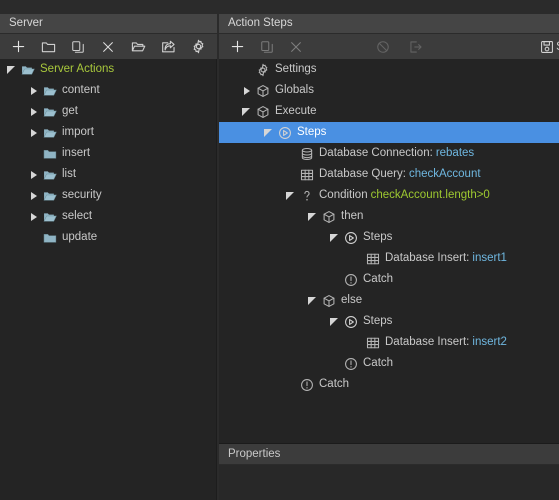 The height and width of the screenshot is (500, 559). I want to click on properties-pane: Properties, so click(389, 471).